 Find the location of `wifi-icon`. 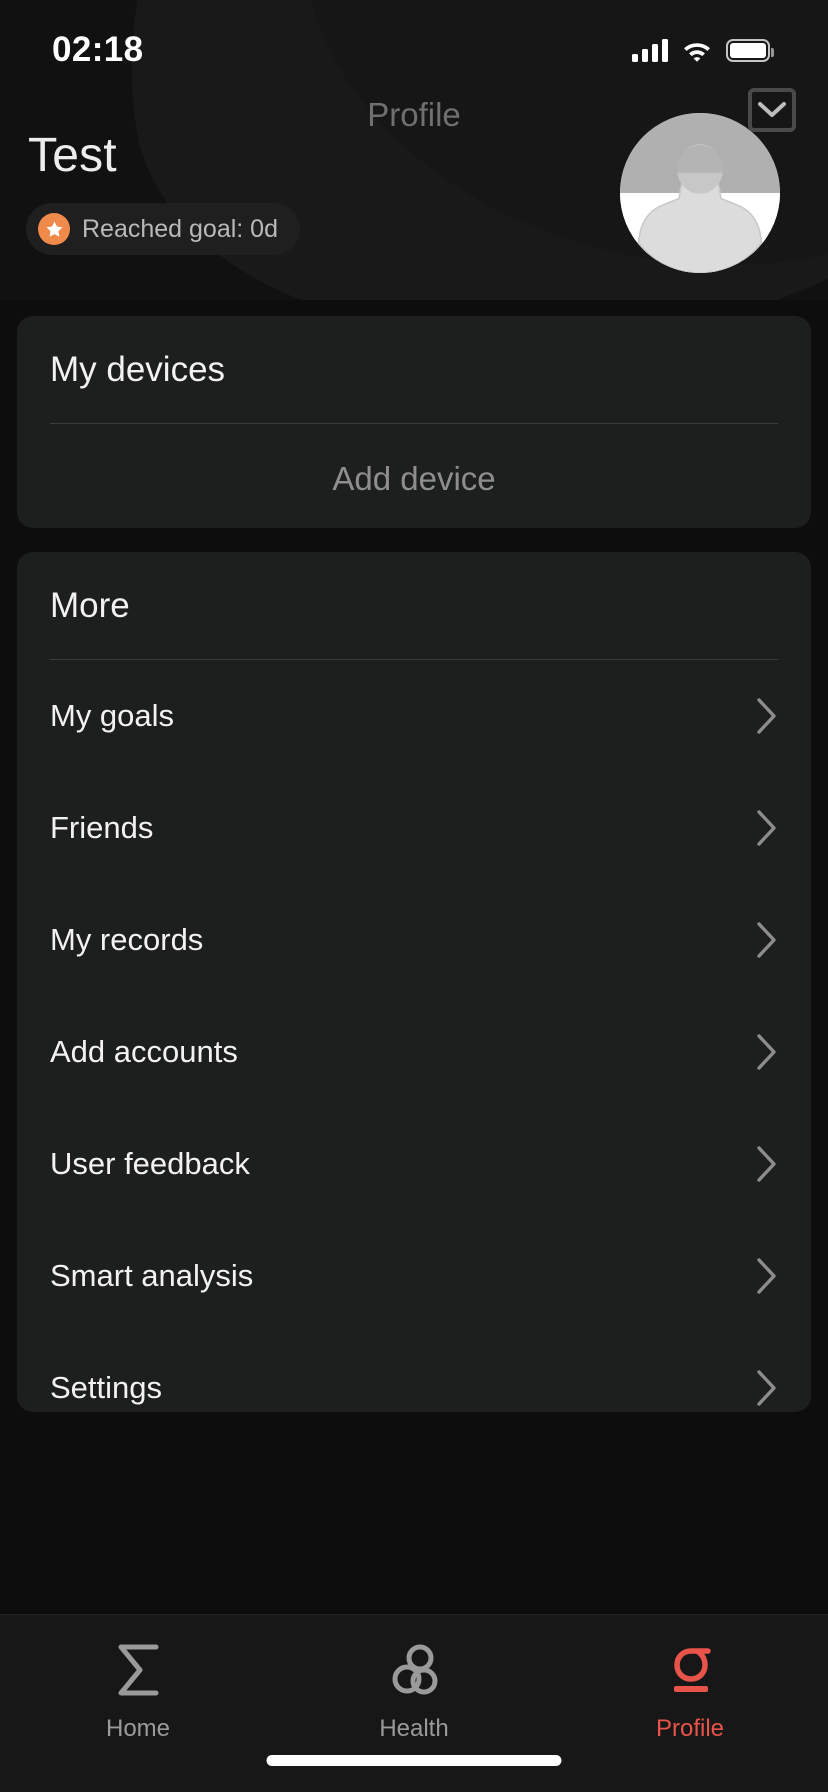

wifi-icon is located at coordinates (697, 50).